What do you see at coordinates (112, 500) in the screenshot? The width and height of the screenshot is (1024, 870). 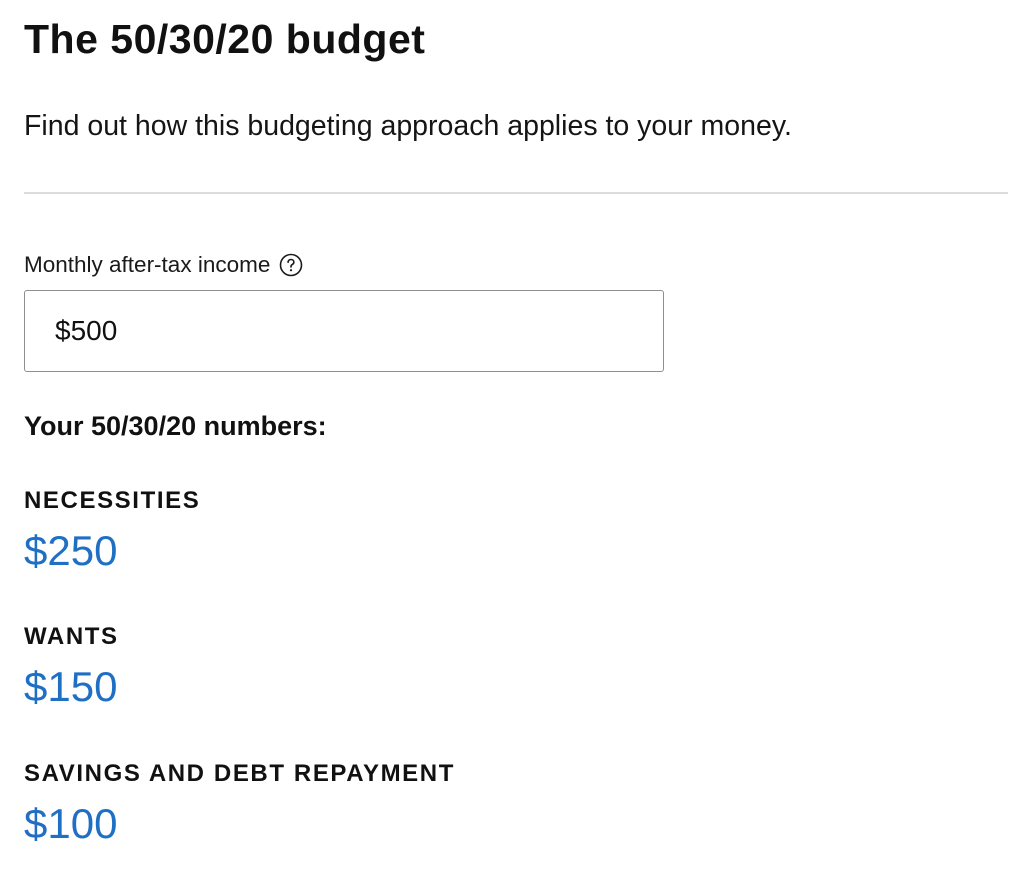 I see `necessities-label: NECESSITIES` at bounding box center [112, 500].